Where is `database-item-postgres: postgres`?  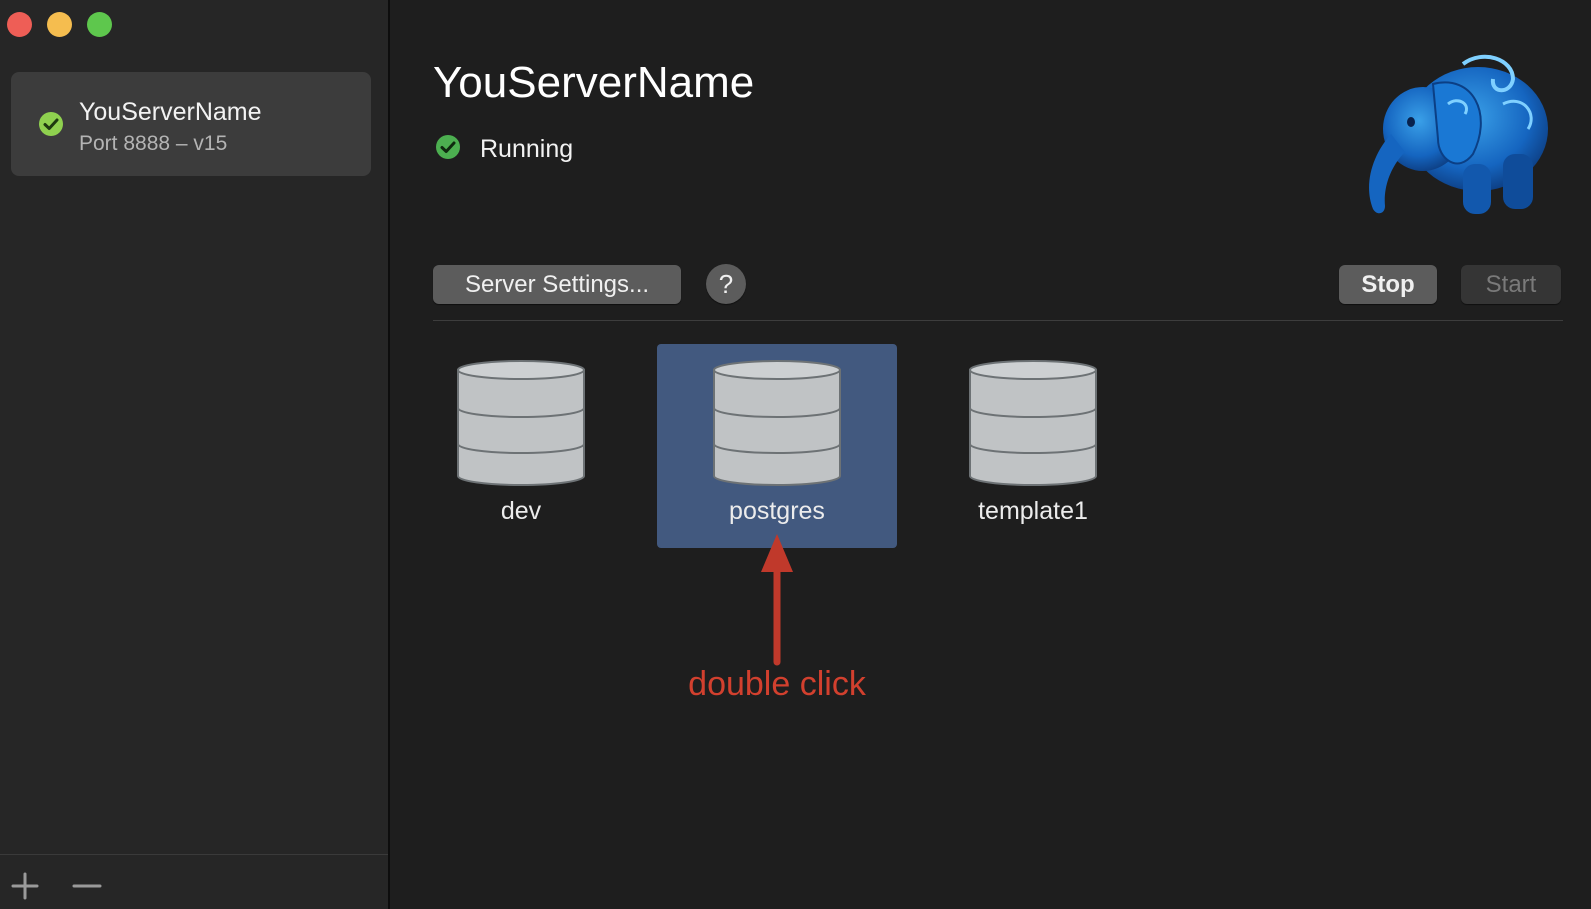 database-item-postgres: postgres is located at coordinates (777, 446).